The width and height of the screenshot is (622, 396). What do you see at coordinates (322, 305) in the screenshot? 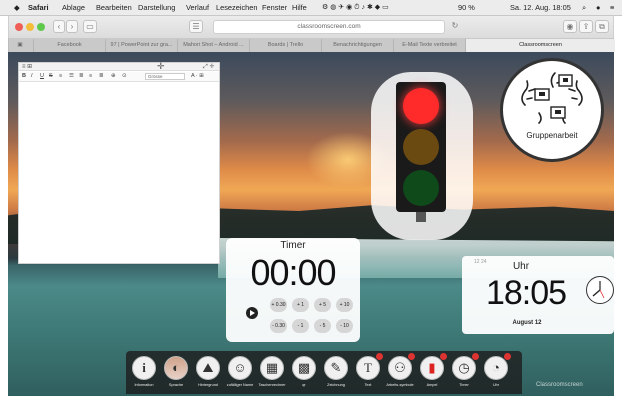
I see `timer-add-5-button: + 5` at bounding box center [322, 305].